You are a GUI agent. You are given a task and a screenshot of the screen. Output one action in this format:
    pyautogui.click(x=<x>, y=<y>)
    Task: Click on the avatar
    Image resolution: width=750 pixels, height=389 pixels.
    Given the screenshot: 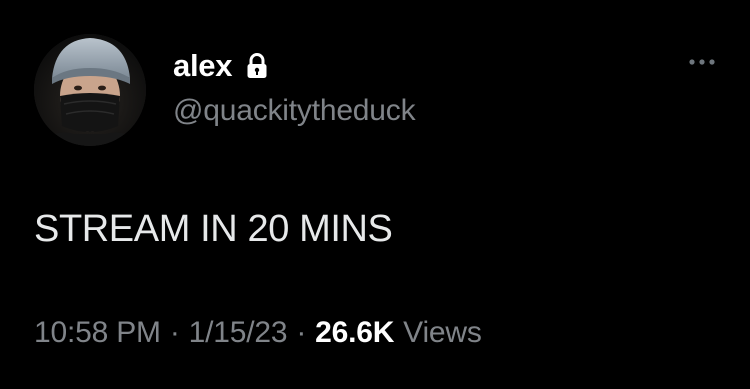 What is the action you would take?
    pyautogui.click(x=90, y=90)
    